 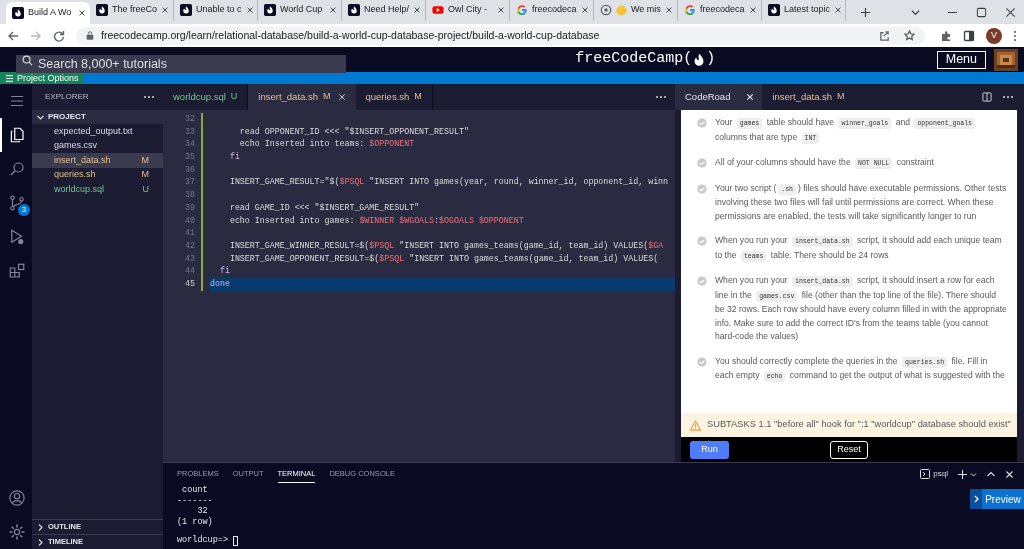 I want to click on section-header: PROJECT, so click(x=97, y=117).